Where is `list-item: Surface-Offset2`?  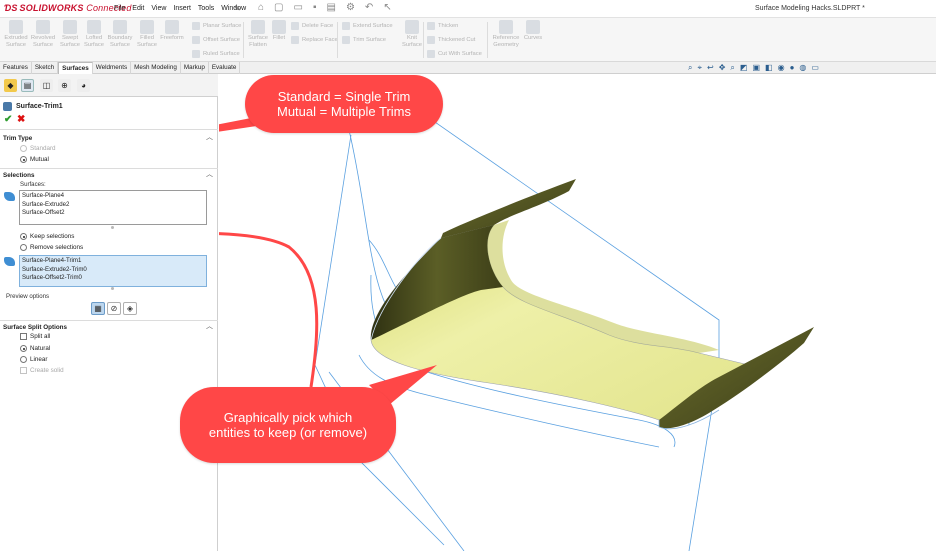 list-item: Surface-Offset2 is located at coordinates (113, 213).